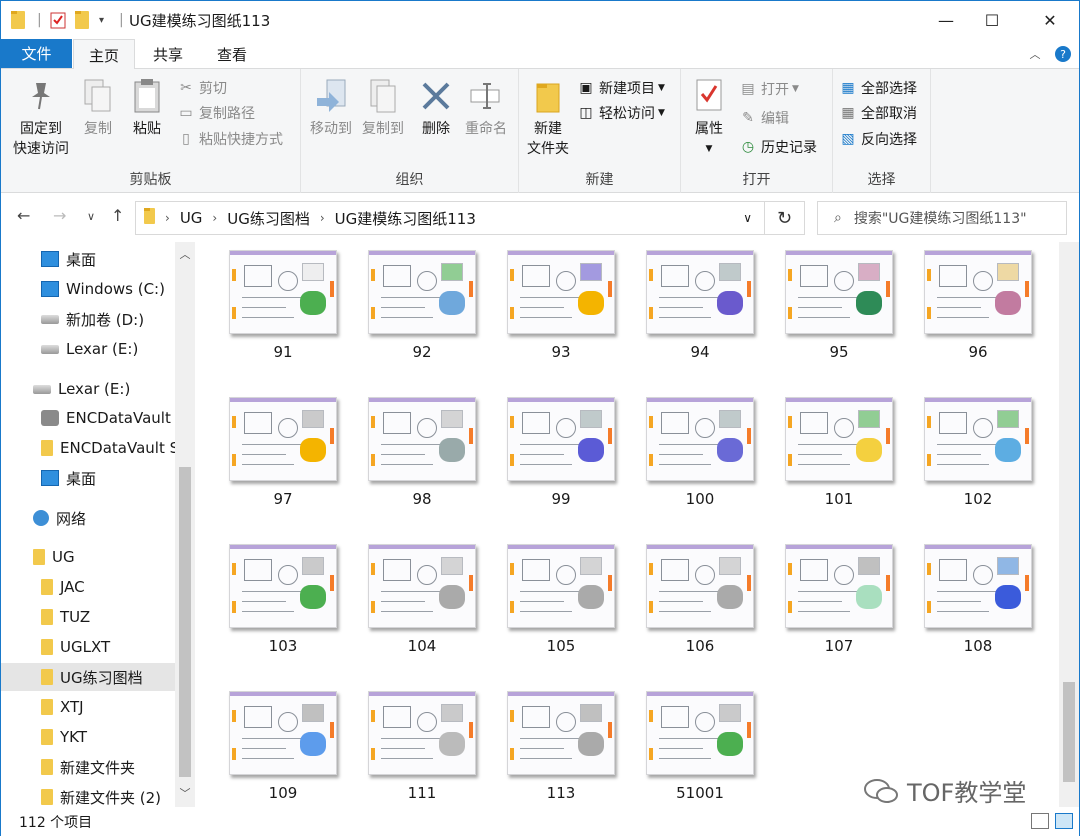 This screenshot has height=836, width=1080. I want to click on select-none-button: ▦ 全部取消, so click(878, 113).